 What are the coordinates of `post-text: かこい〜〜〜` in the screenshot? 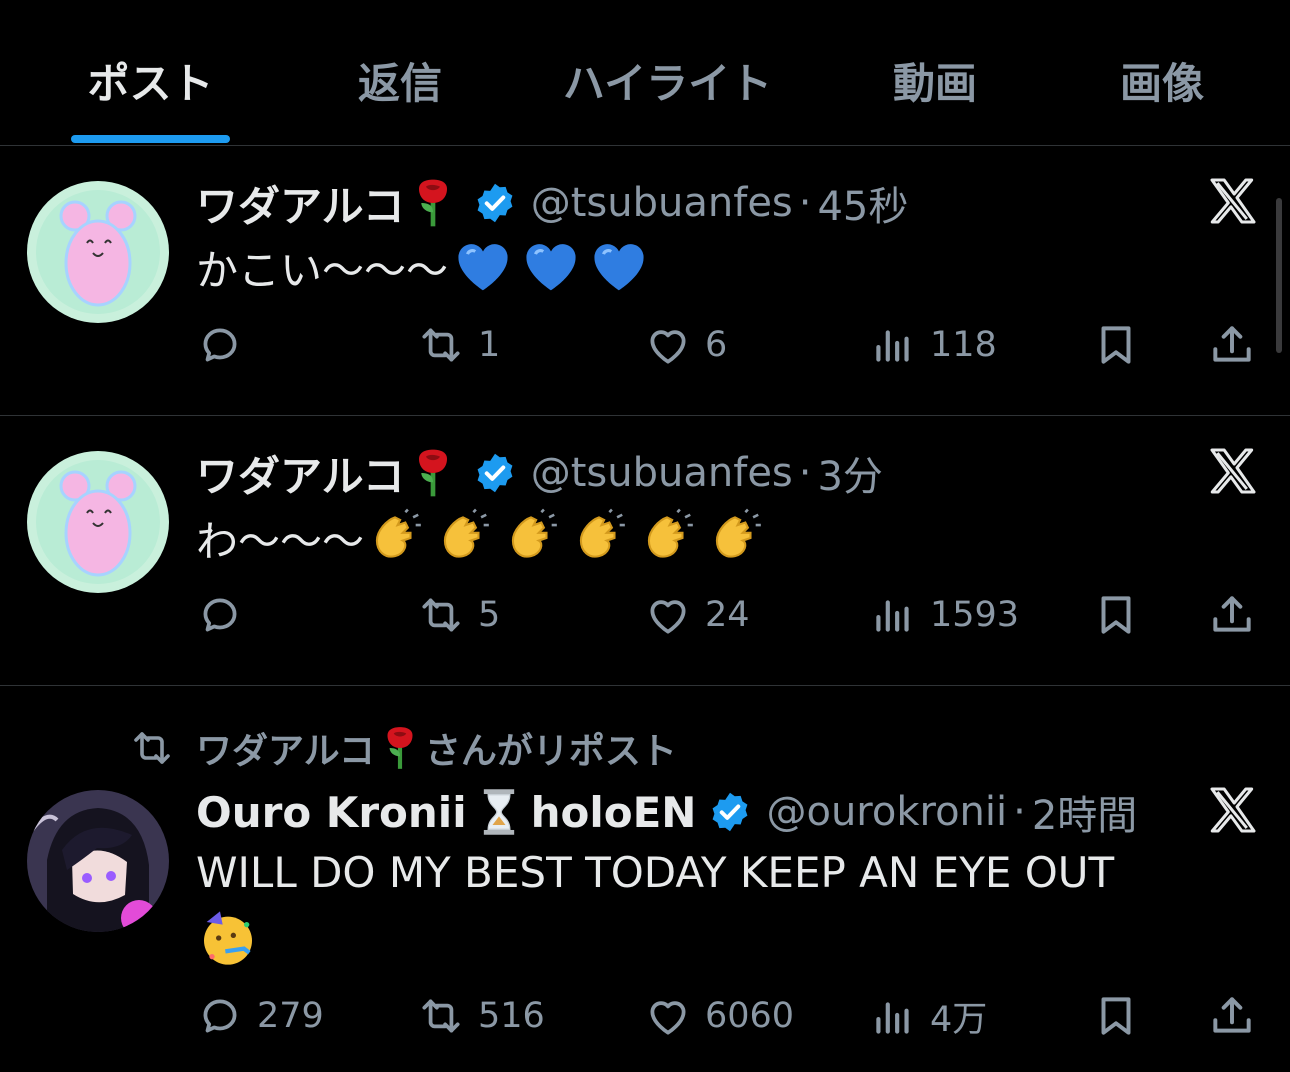 It's located at (322, 270).